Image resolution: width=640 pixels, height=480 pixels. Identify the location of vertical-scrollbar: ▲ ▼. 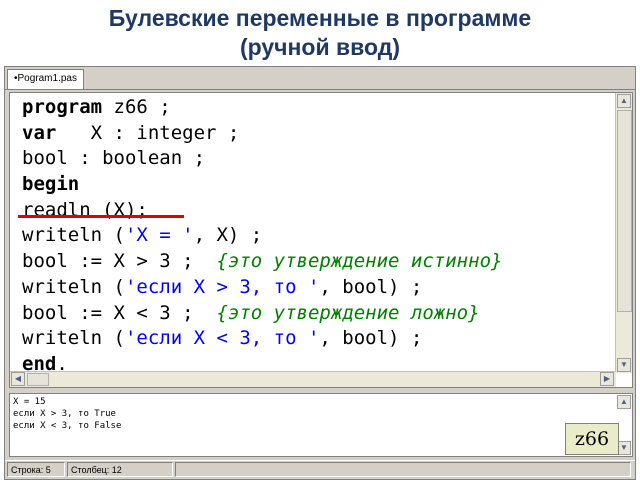
(623, 233).